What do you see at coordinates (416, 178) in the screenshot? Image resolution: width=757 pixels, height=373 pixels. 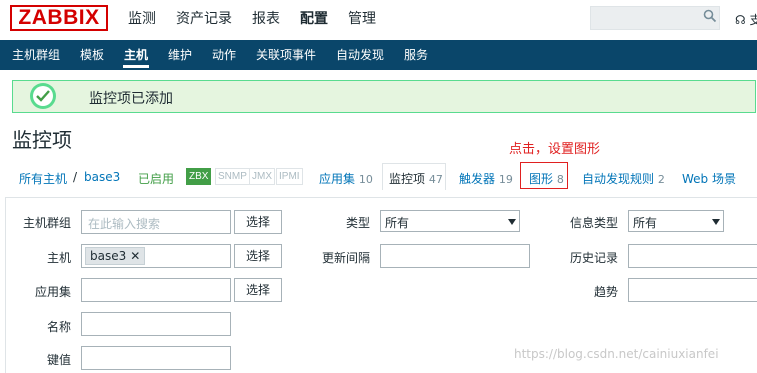 I see `tab-items: 监控项 47` at bounding box center [416, 178].